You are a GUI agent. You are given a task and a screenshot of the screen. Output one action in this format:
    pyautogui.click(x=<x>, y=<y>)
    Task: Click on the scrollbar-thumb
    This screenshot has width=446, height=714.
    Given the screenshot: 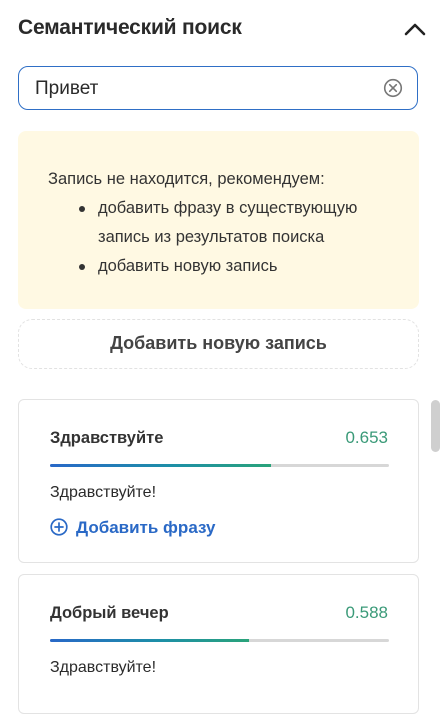 What is the action you would take?
    pyautogui.click(x=435, y=426)
    